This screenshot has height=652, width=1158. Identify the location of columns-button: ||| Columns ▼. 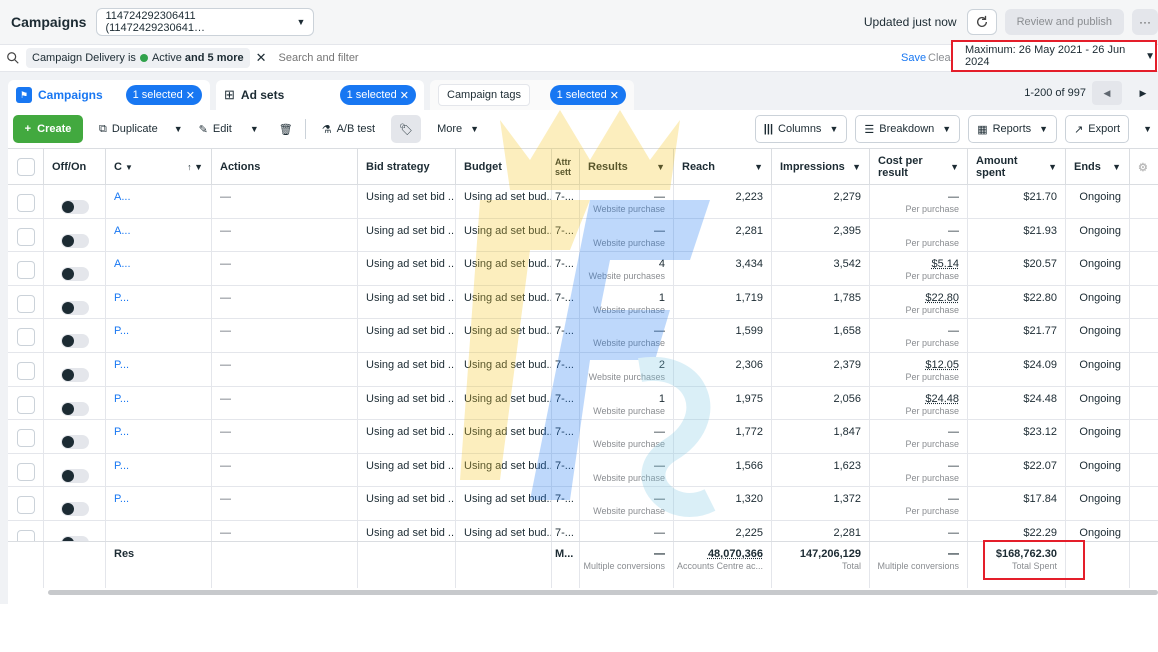
(801, 129).